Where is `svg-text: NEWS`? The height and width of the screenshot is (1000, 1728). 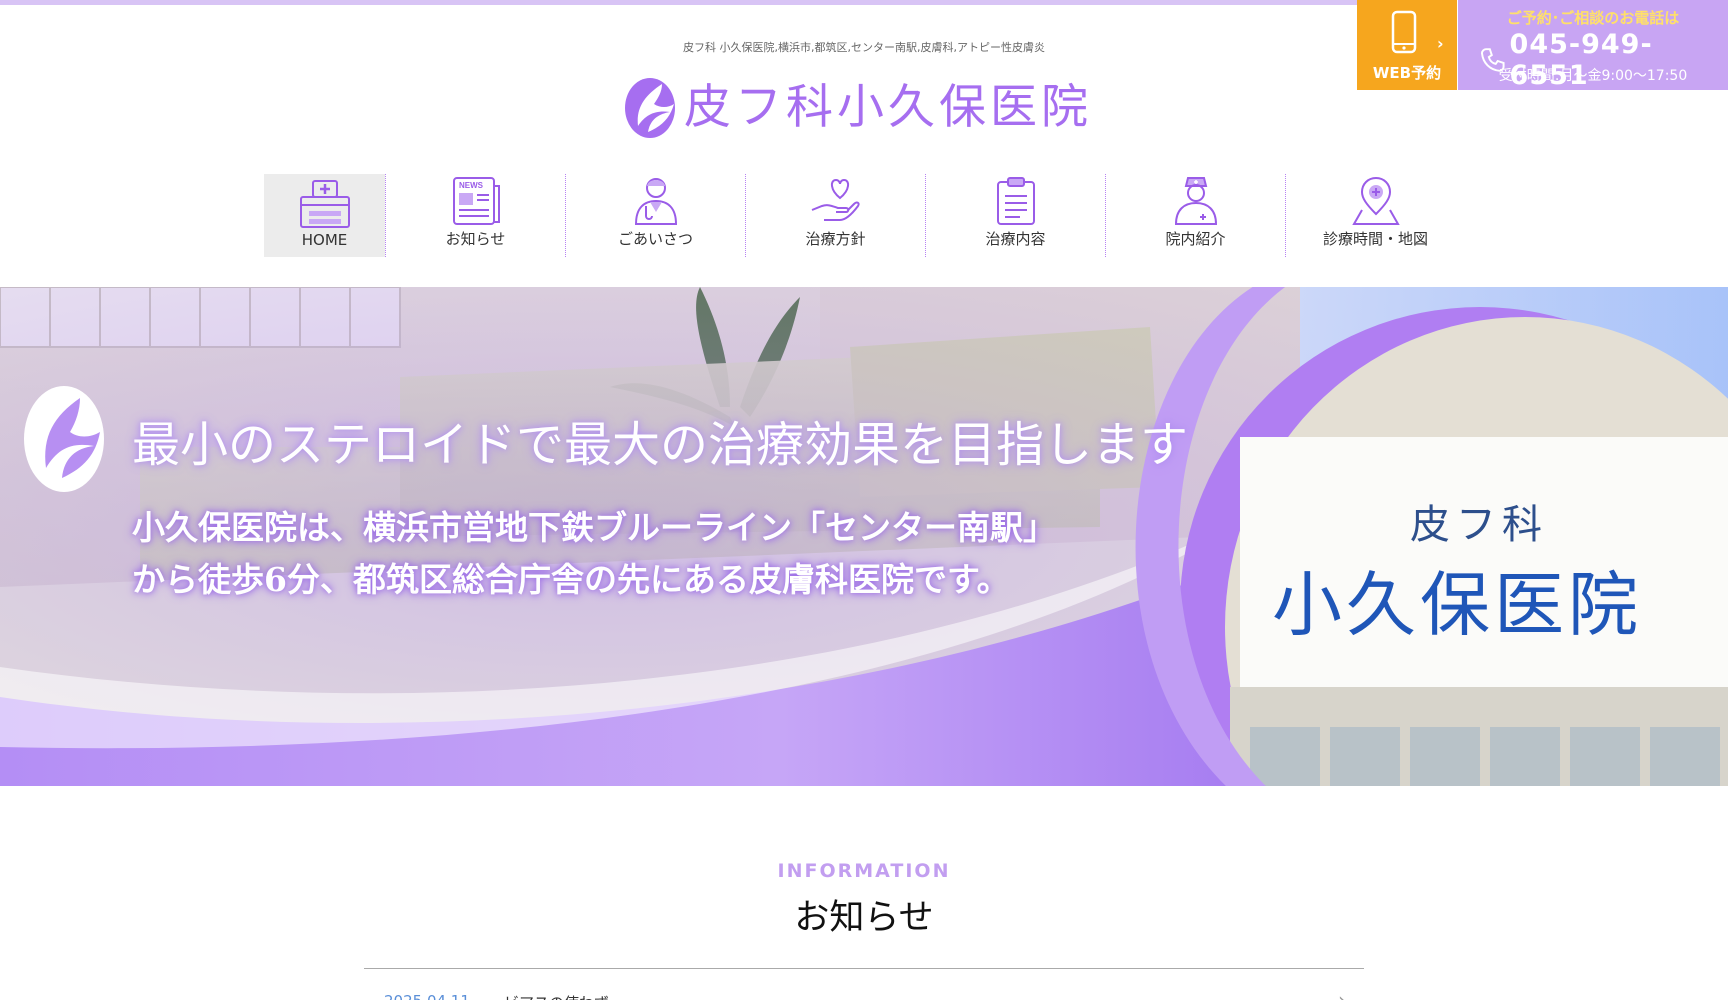
svg-text: NEWS is located at coordinates (471, 185).